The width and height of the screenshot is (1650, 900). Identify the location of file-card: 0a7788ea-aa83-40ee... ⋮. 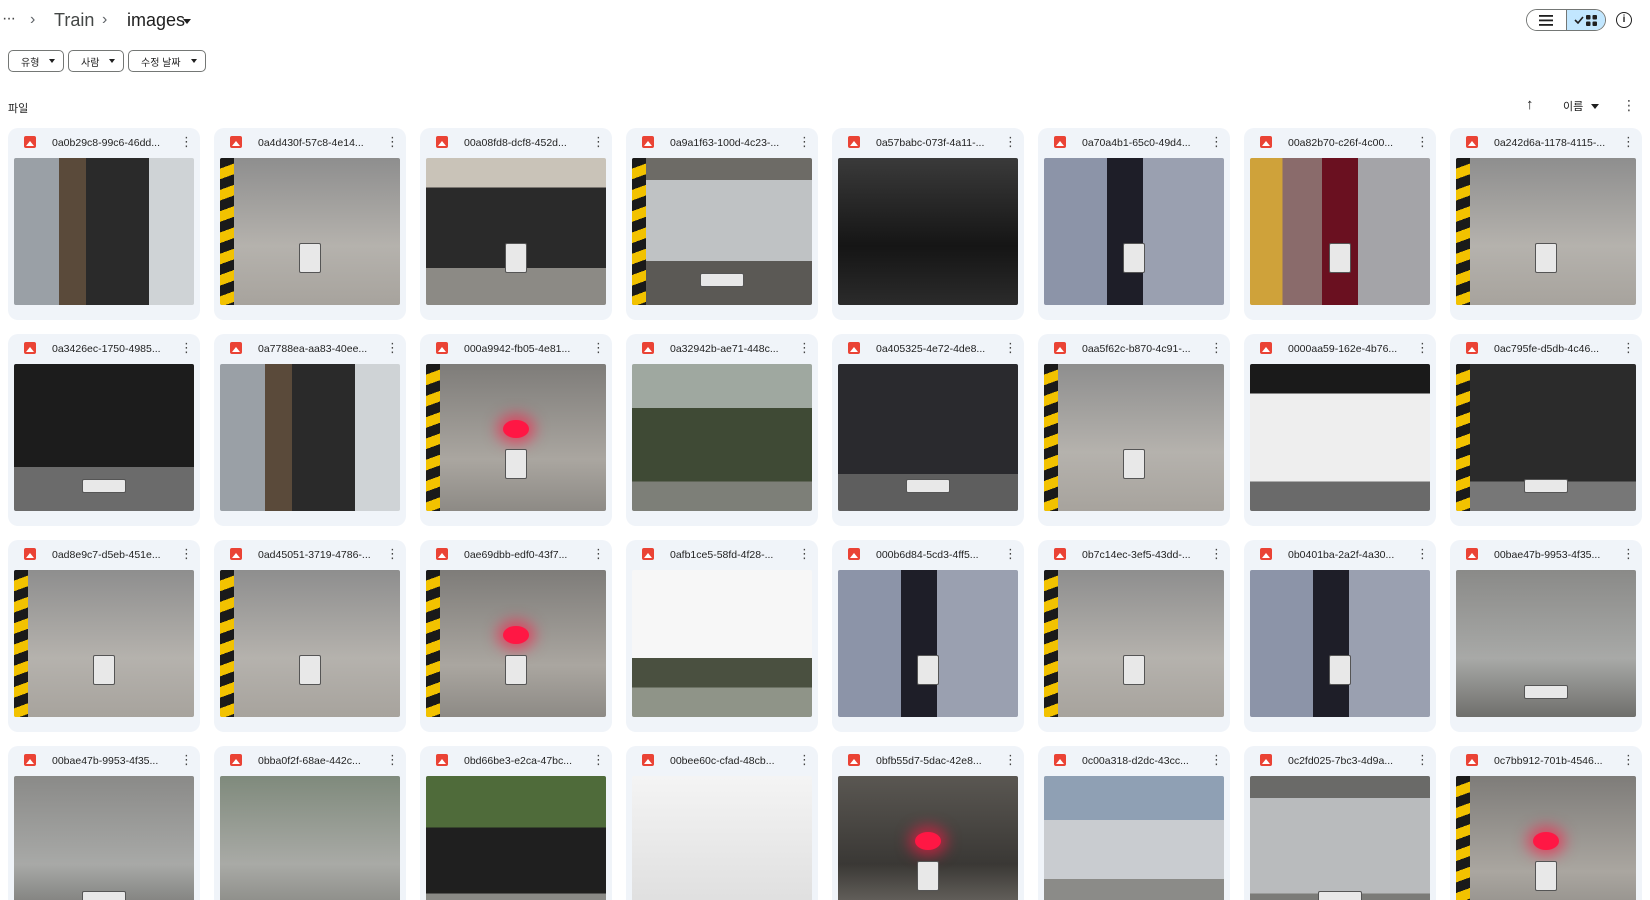
(310, 430).